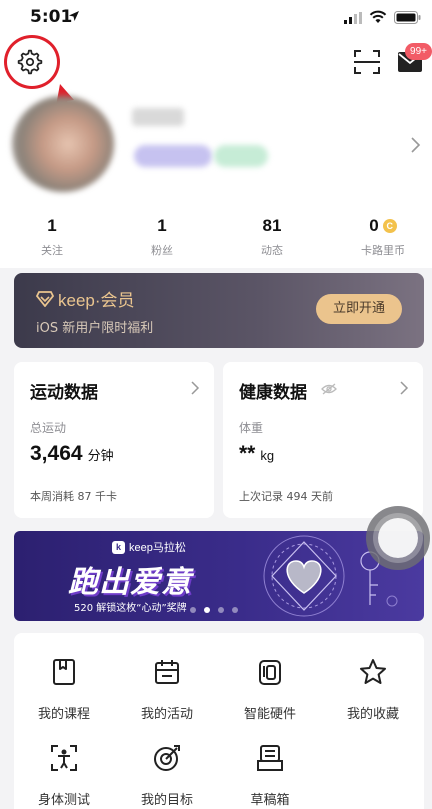  I want to click on stat-following-value: 1, so click(52, 225).